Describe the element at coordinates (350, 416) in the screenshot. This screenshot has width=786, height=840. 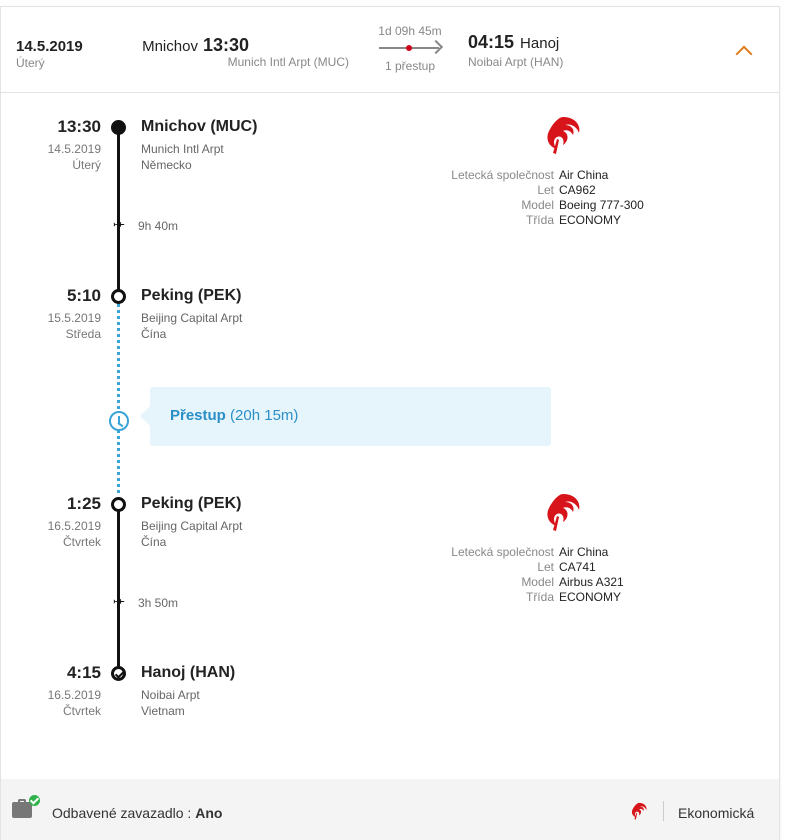
I see `layover-box: Přestup (20h 15m)` at that location.